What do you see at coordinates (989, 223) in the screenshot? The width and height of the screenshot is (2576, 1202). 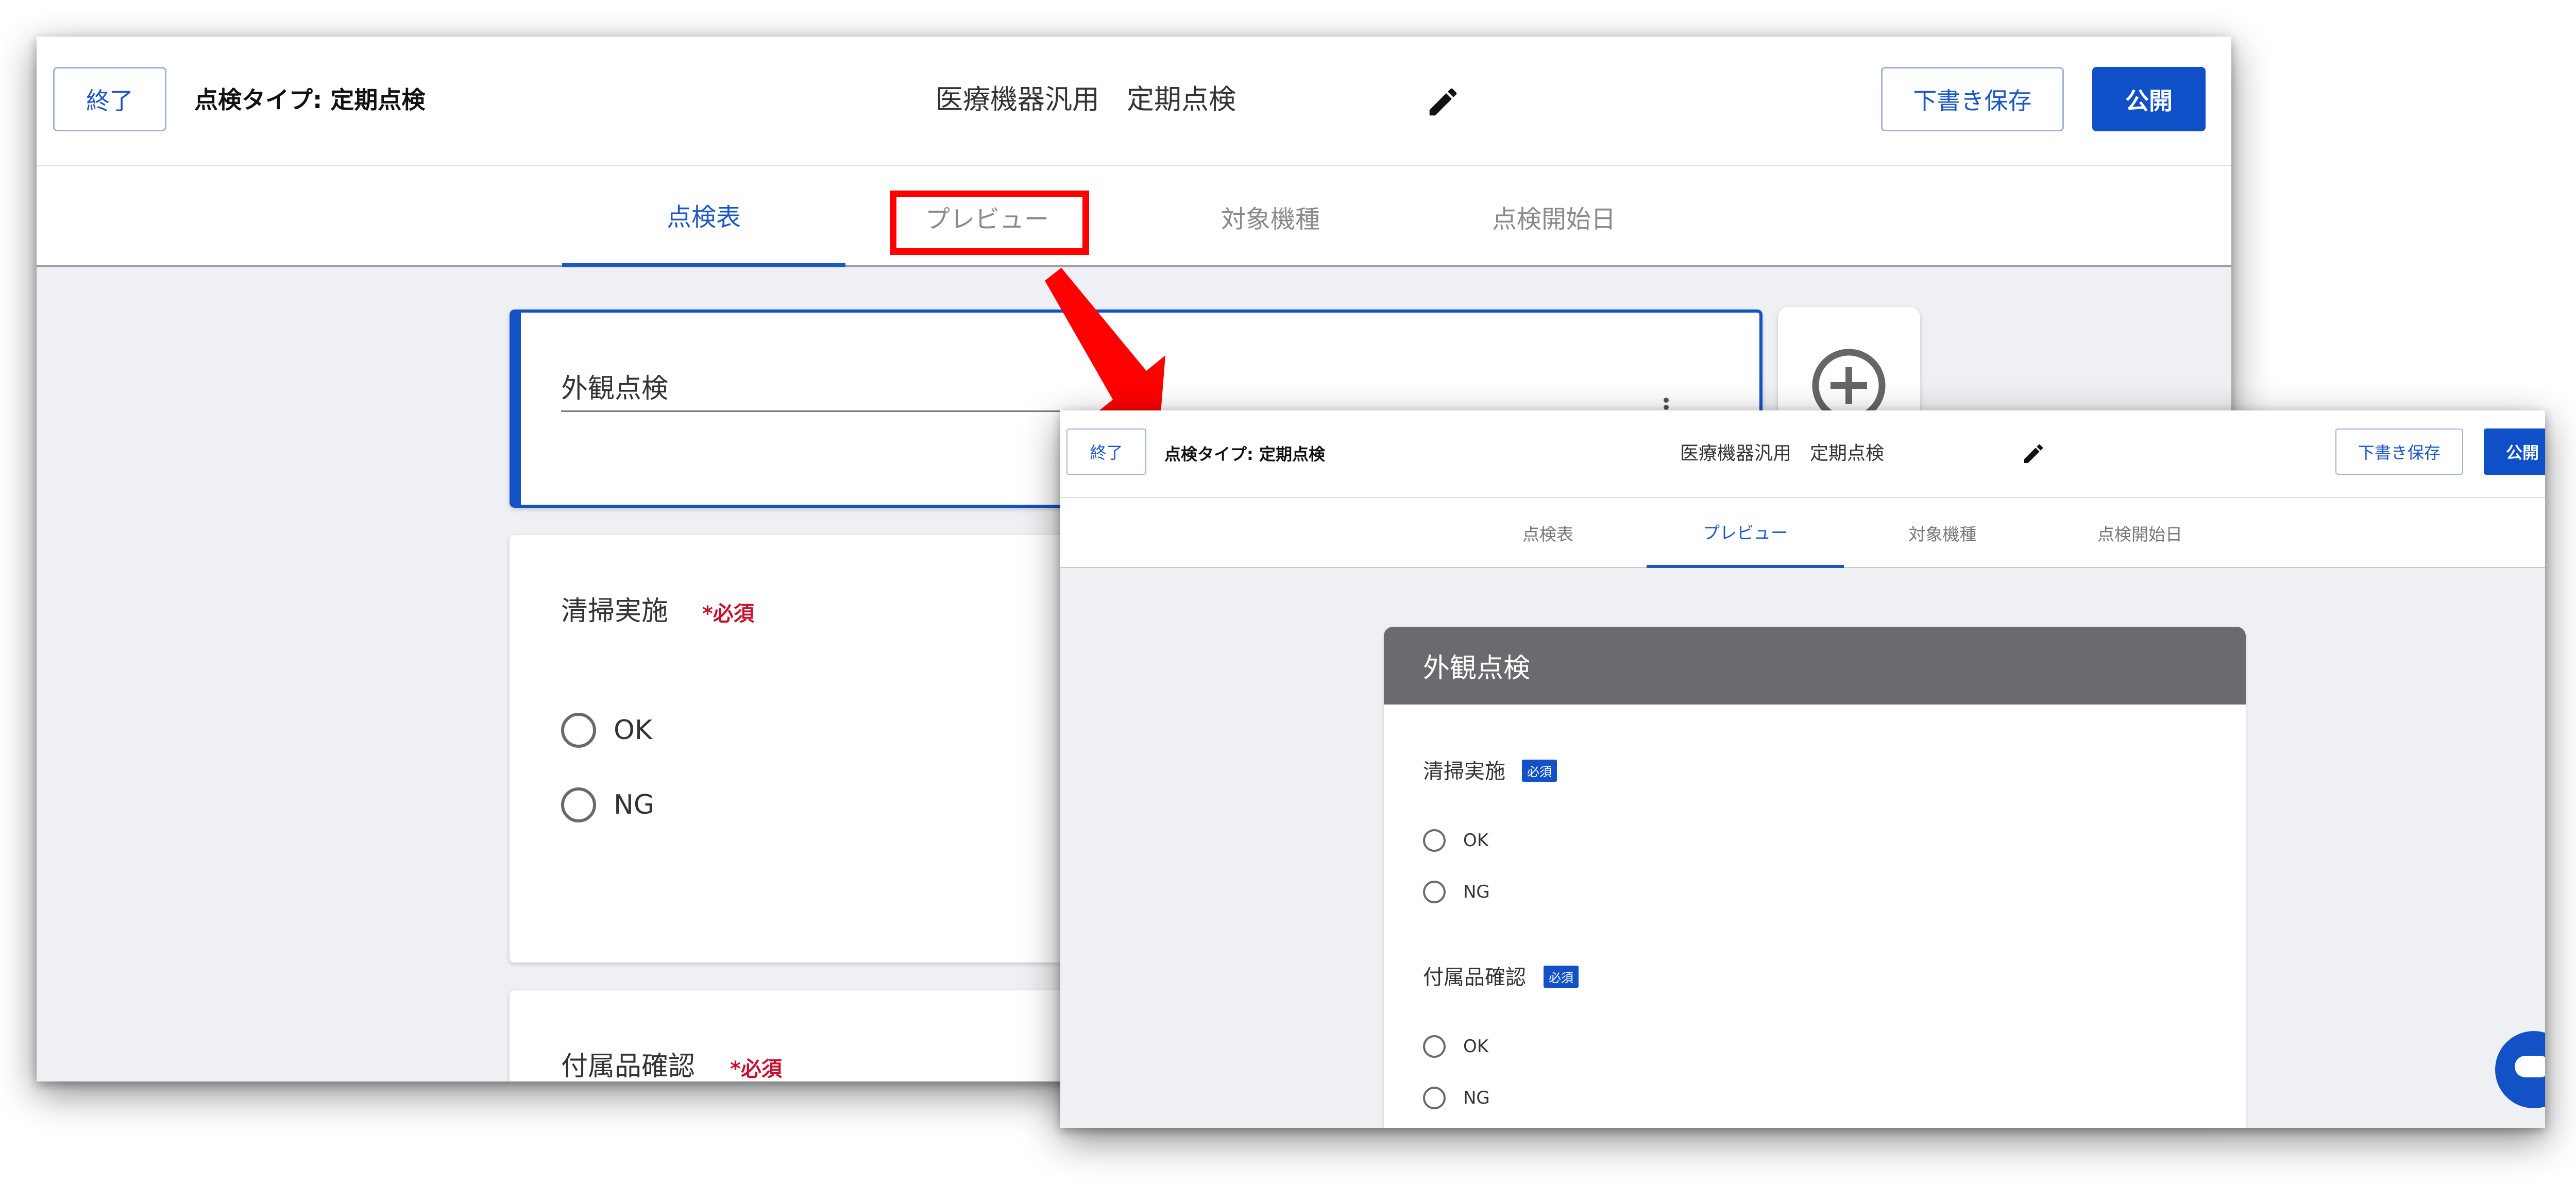 I see `preview-tab-highlight` at bounding box center [989, 223].